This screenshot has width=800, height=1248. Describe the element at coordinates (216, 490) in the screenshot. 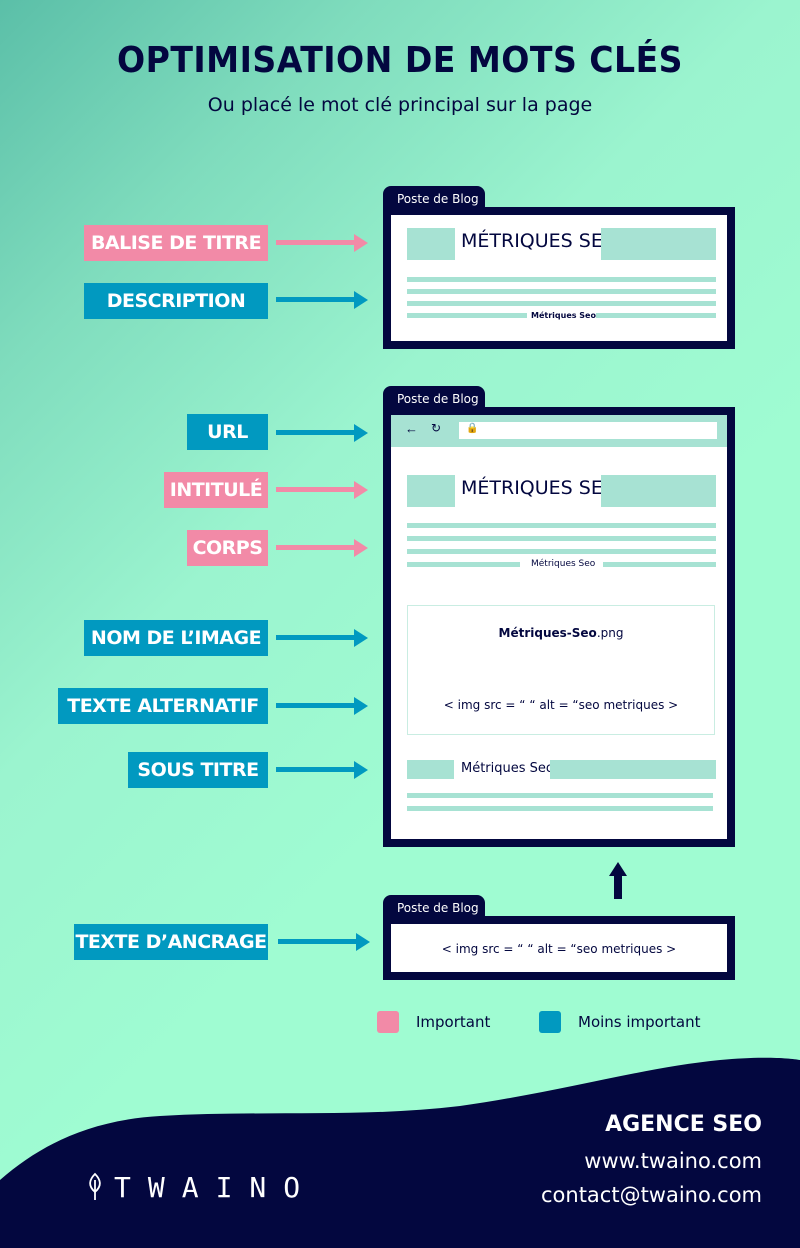

I see `label-heading: INTITULÉ` at that location.